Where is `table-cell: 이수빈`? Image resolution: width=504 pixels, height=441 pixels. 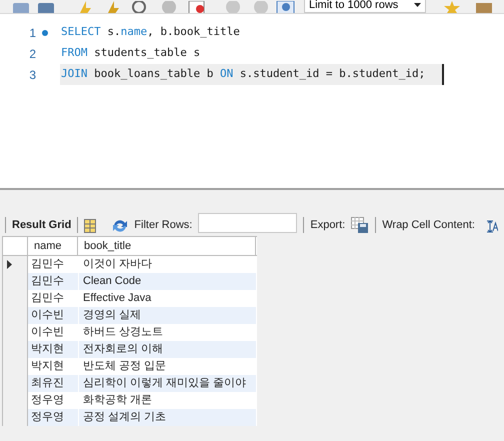 table-cell: 이수빈 is located at coordinates (53, 315).